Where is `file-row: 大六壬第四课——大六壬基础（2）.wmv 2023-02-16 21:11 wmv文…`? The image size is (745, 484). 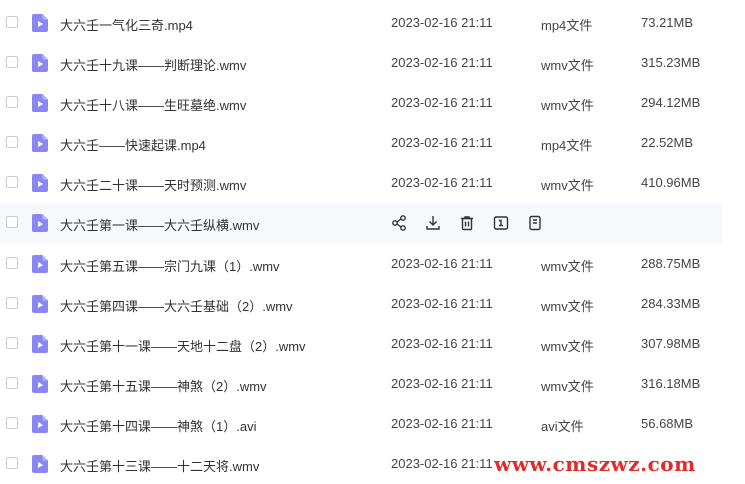 file-row: 大六壬第四课——大六壬基础（2）.wmv 2023-02-16 21:11 wmv文… is located at coordinates (361, 304).